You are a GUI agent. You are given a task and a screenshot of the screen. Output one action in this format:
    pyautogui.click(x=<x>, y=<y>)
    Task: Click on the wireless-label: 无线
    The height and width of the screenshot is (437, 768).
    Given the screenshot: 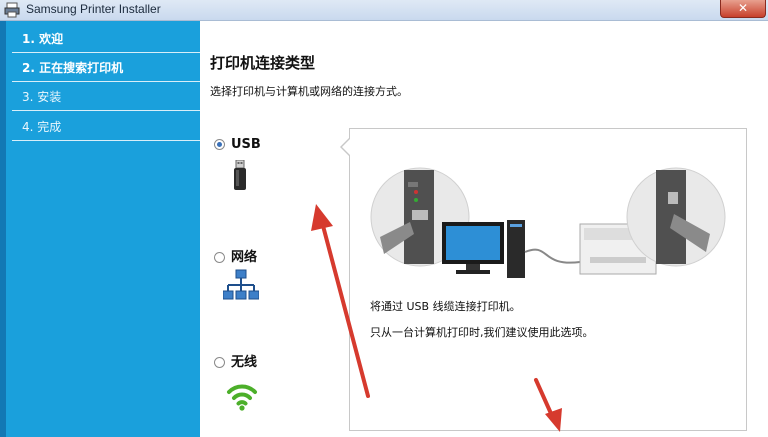 What is the action you would take?
    pyautogui.click(x=244, y=362)
    